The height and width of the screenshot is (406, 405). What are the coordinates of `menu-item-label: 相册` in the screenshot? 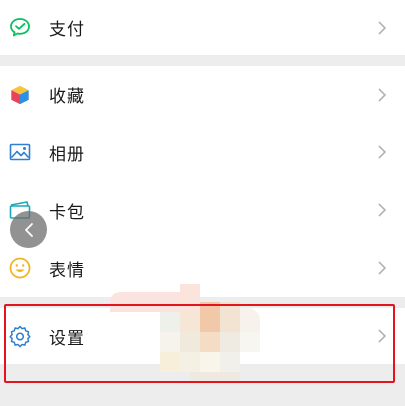 It's located at (67, 154).